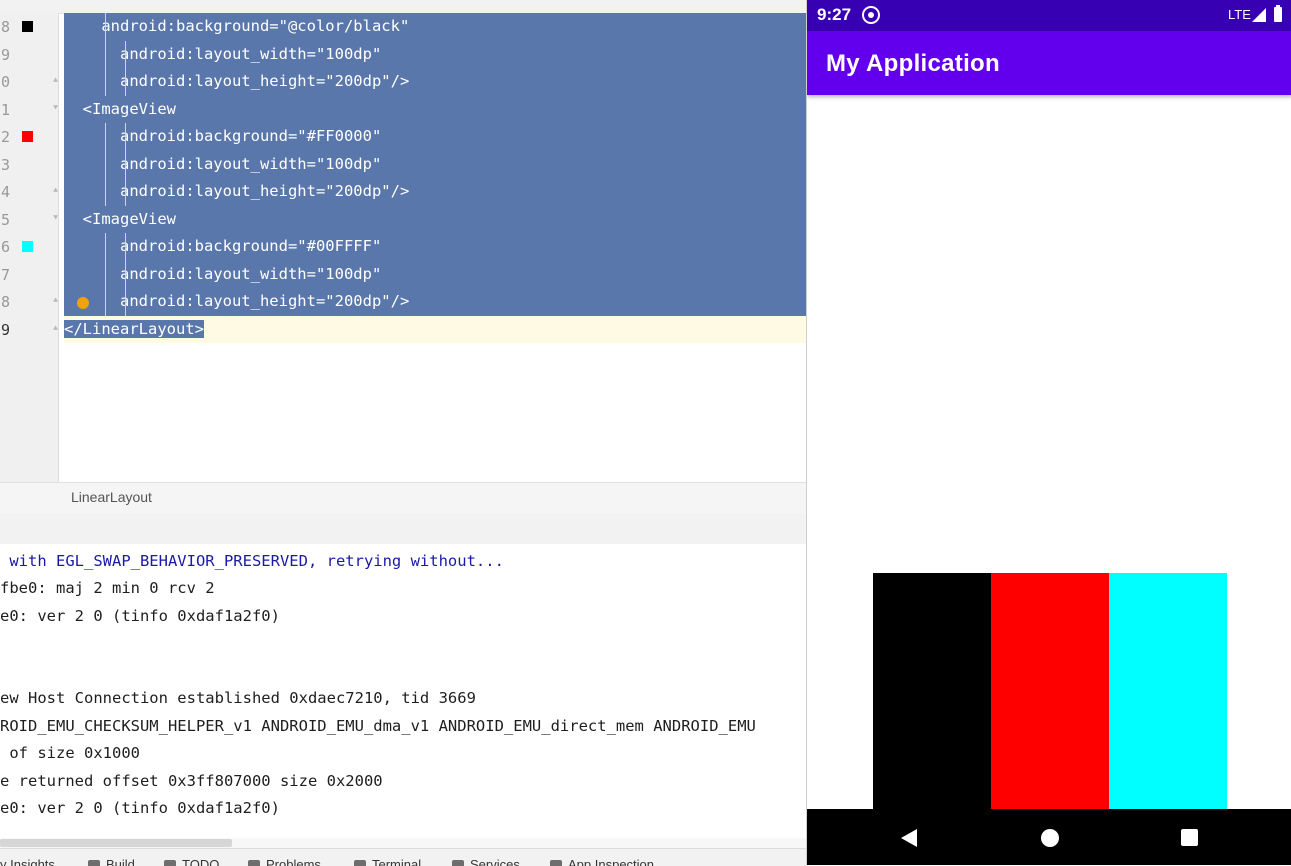 The width and height of the screenshot is (1291, 866). I want to click on app-title: My Application, so click(913, 63).